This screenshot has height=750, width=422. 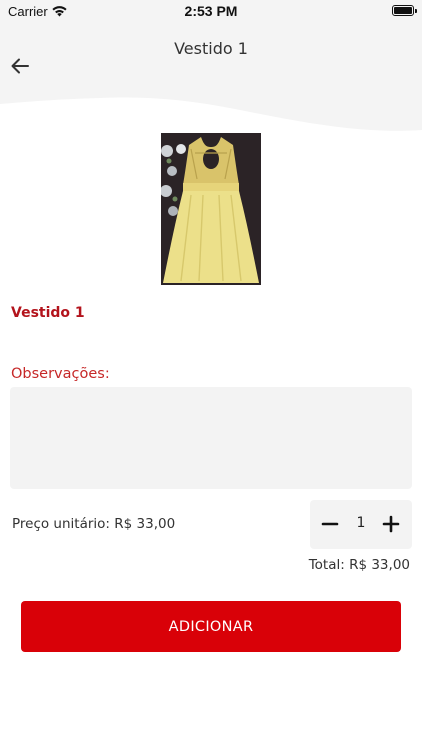 What do you see at coordinates (211, 438) in the screenshot?
I see `observations-field` at bounding box center [211, 438].